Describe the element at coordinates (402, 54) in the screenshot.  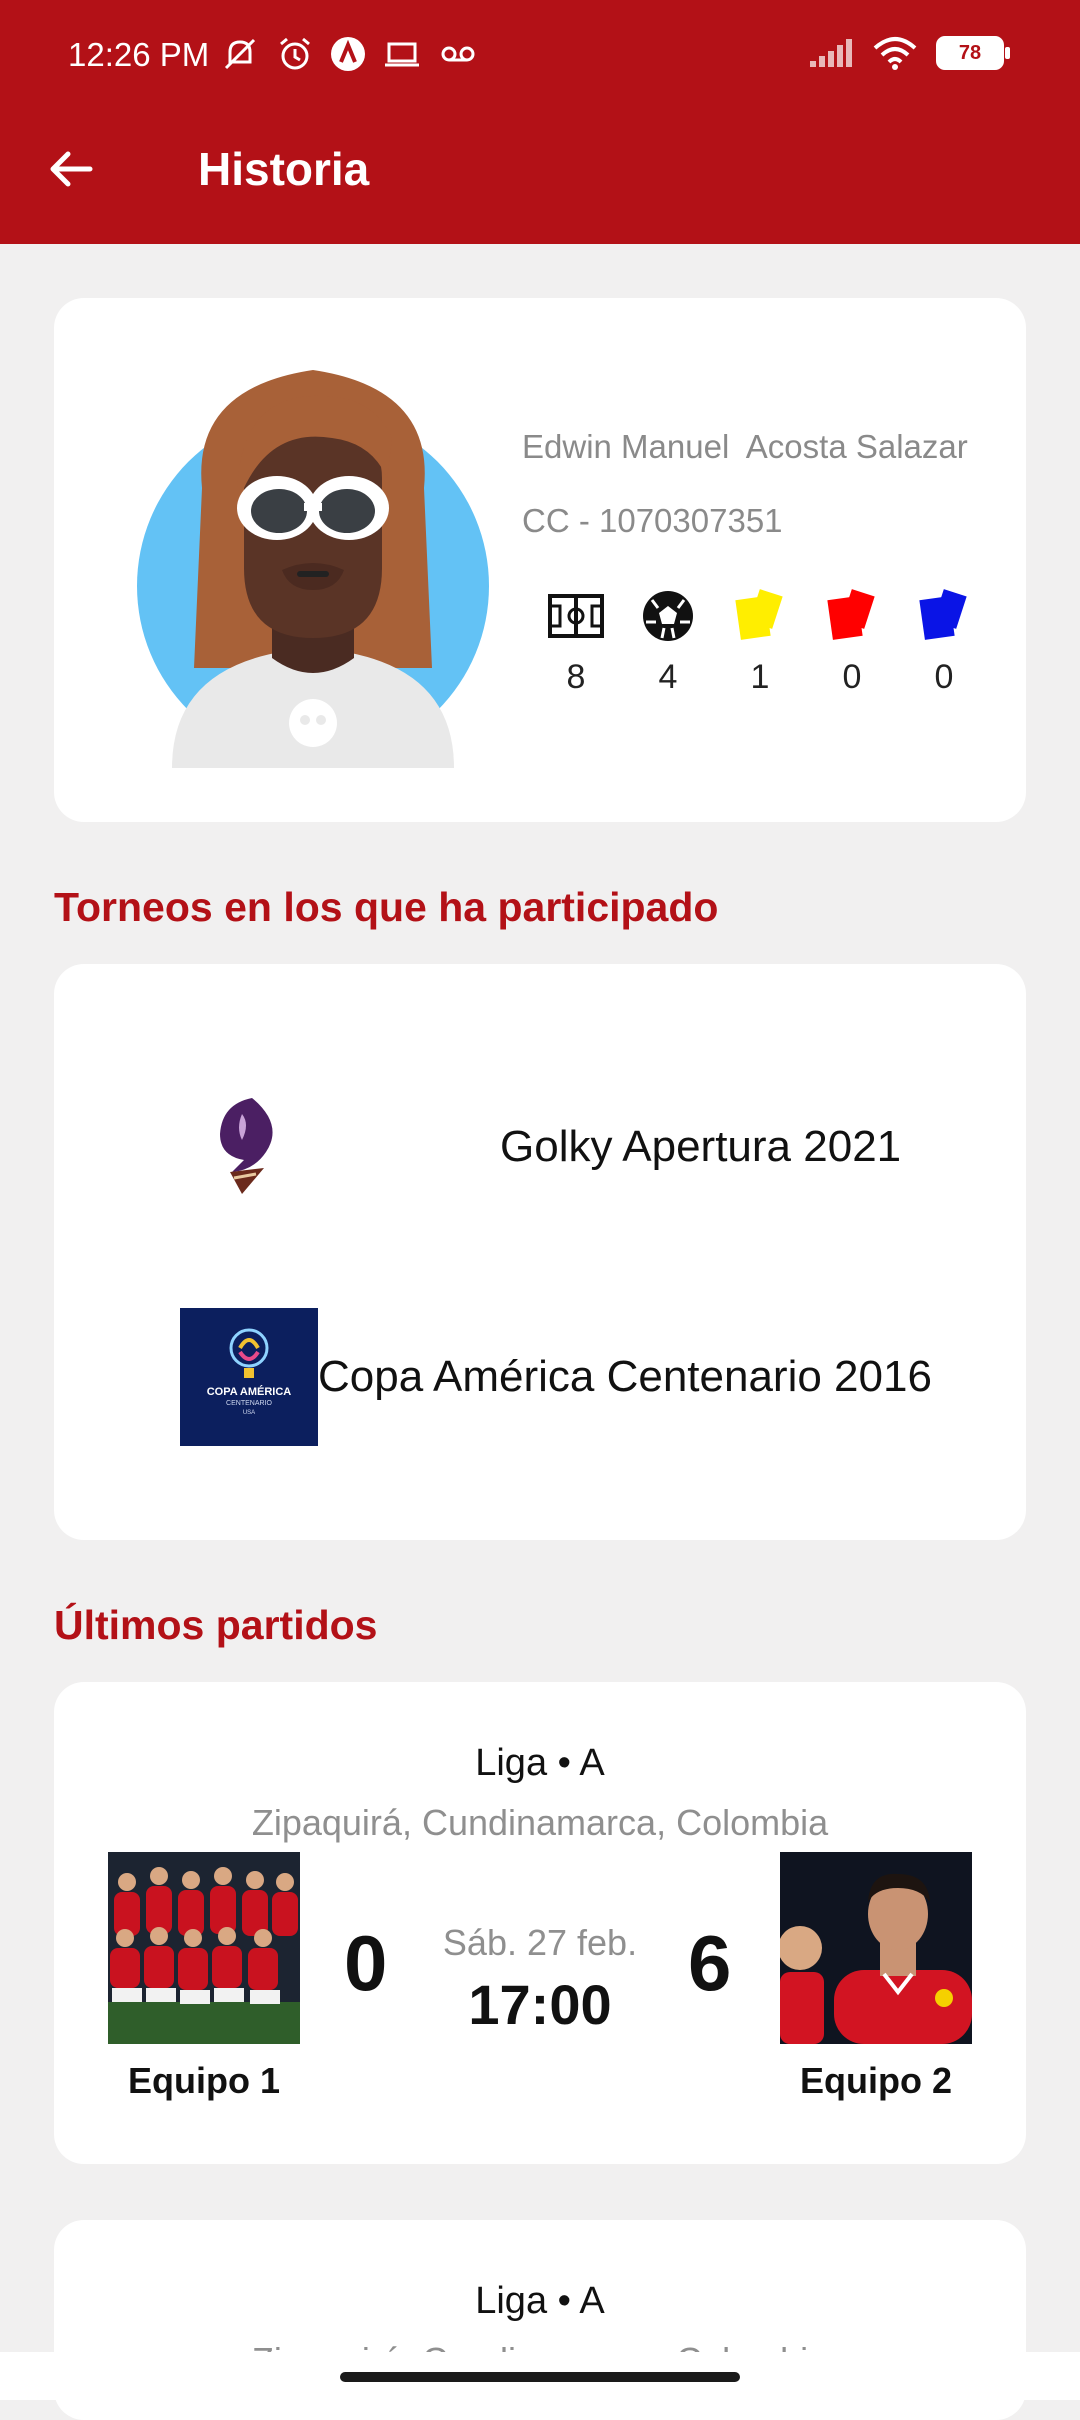
I see `laptop-icon` at that location.